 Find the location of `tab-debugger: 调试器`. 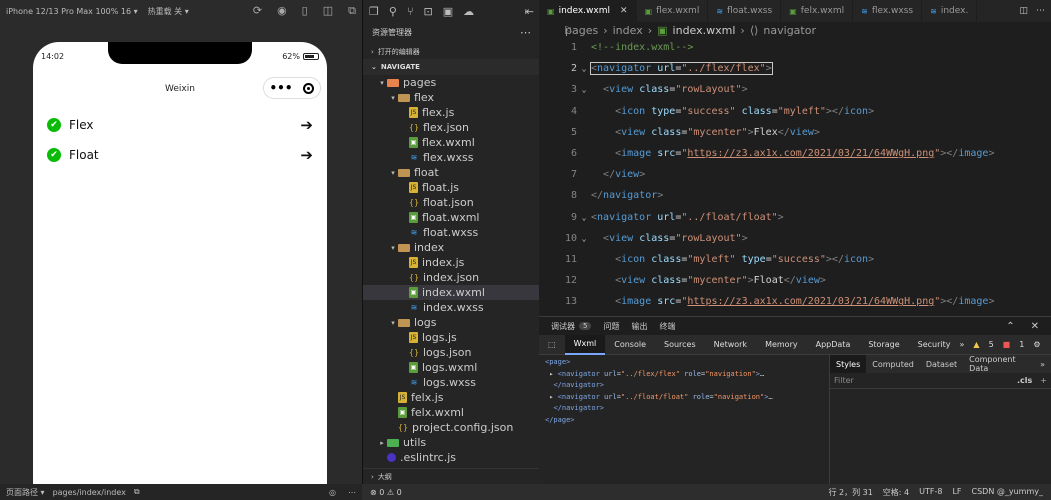

tab-debugger: 调试器 is located at coordinates (563, 326).